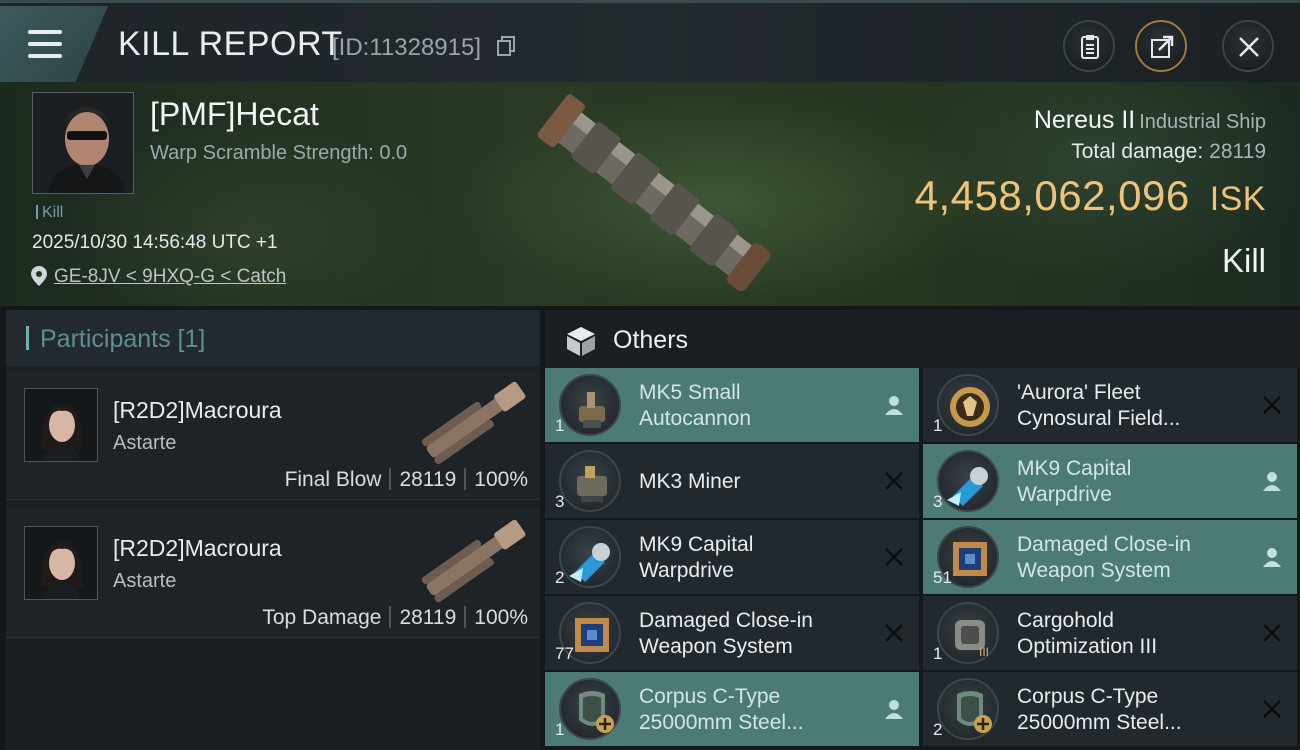 This screenshot has height=750, width=1300. I want to click on victim-ship-name: Nereus II Industrial Ship, so click(1150, 120).